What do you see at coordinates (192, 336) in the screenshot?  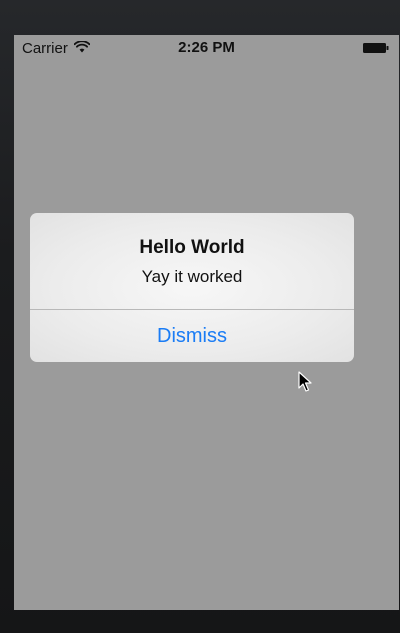 I see `dismiss-button: Dismiss` at bounding box center [192, 336].